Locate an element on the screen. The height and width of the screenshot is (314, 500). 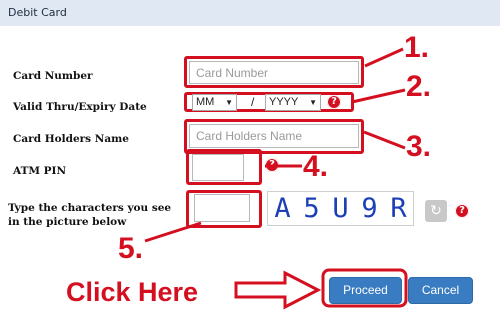
click-here-annotation: Click Here is located at coordinates (132, 292).